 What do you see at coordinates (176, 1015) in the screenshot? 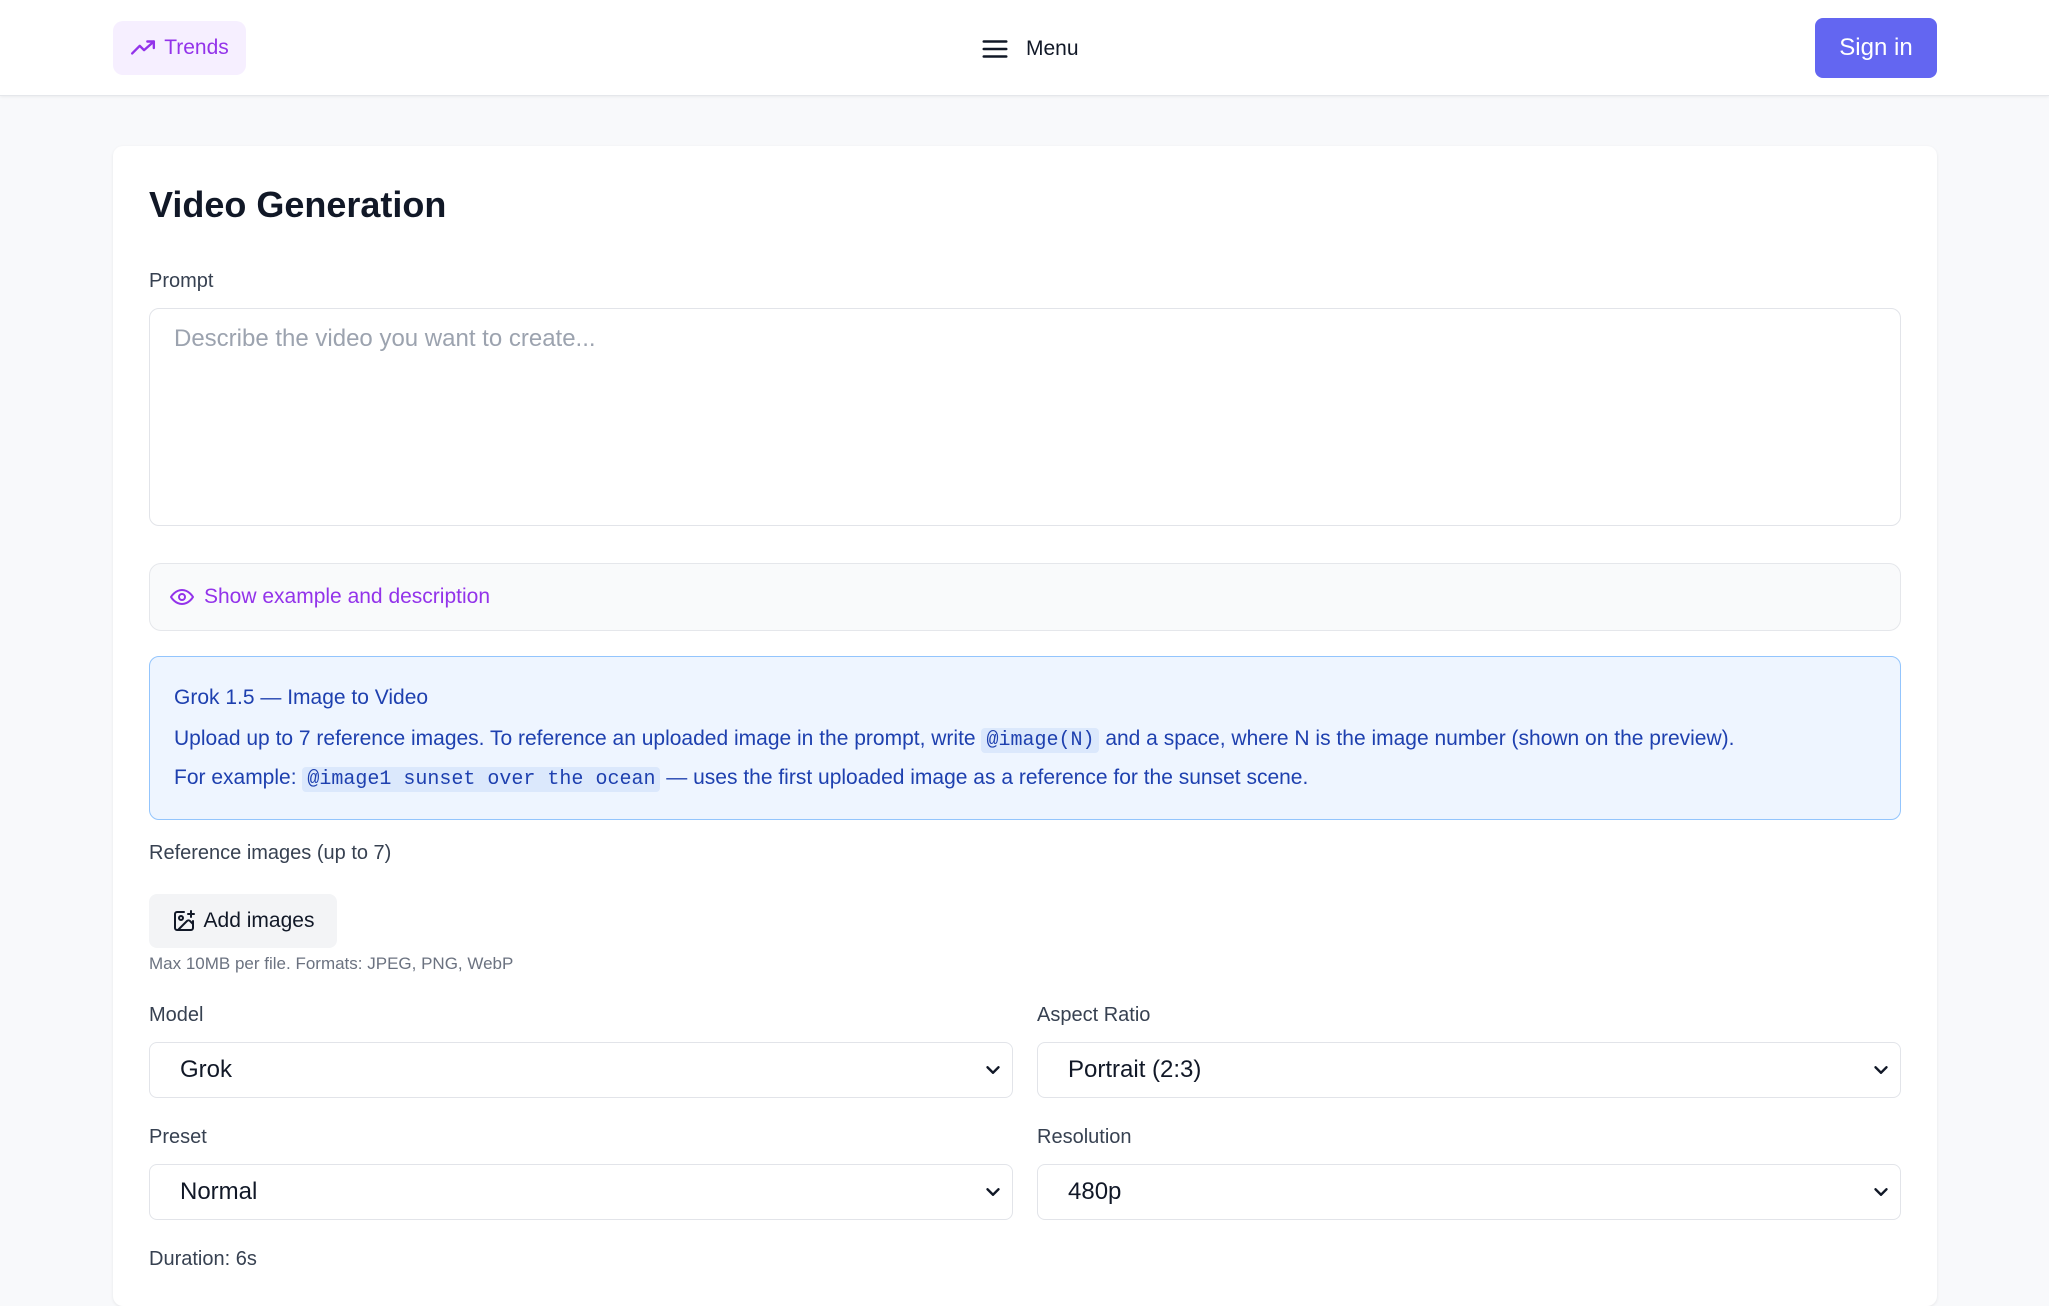
I see `model-label: Model` at bounding box center [176, 1015].